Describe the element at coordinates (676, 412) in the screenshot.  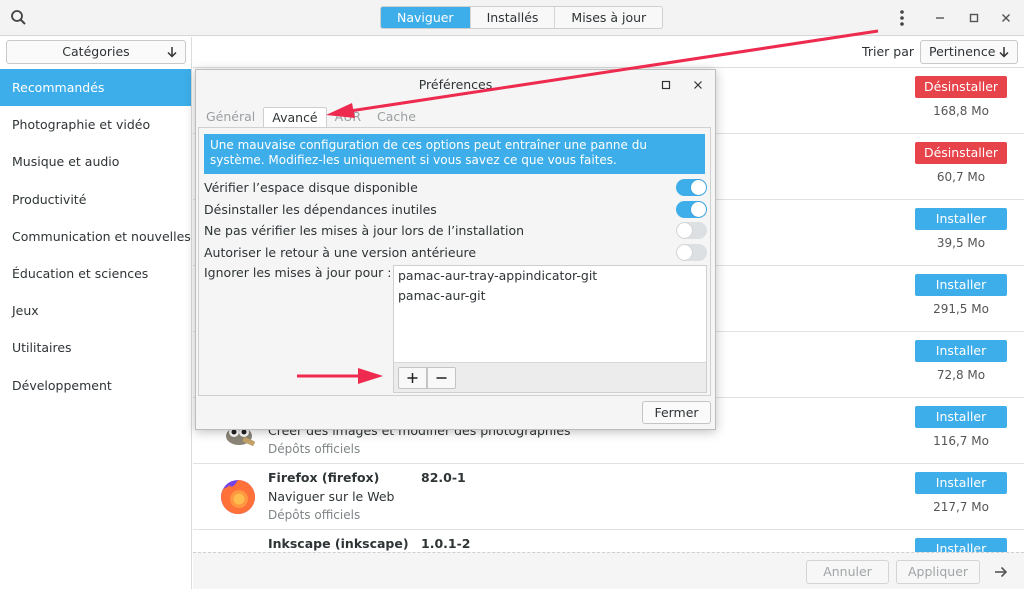
I see `close-dialog-button: Fermer` at that location.